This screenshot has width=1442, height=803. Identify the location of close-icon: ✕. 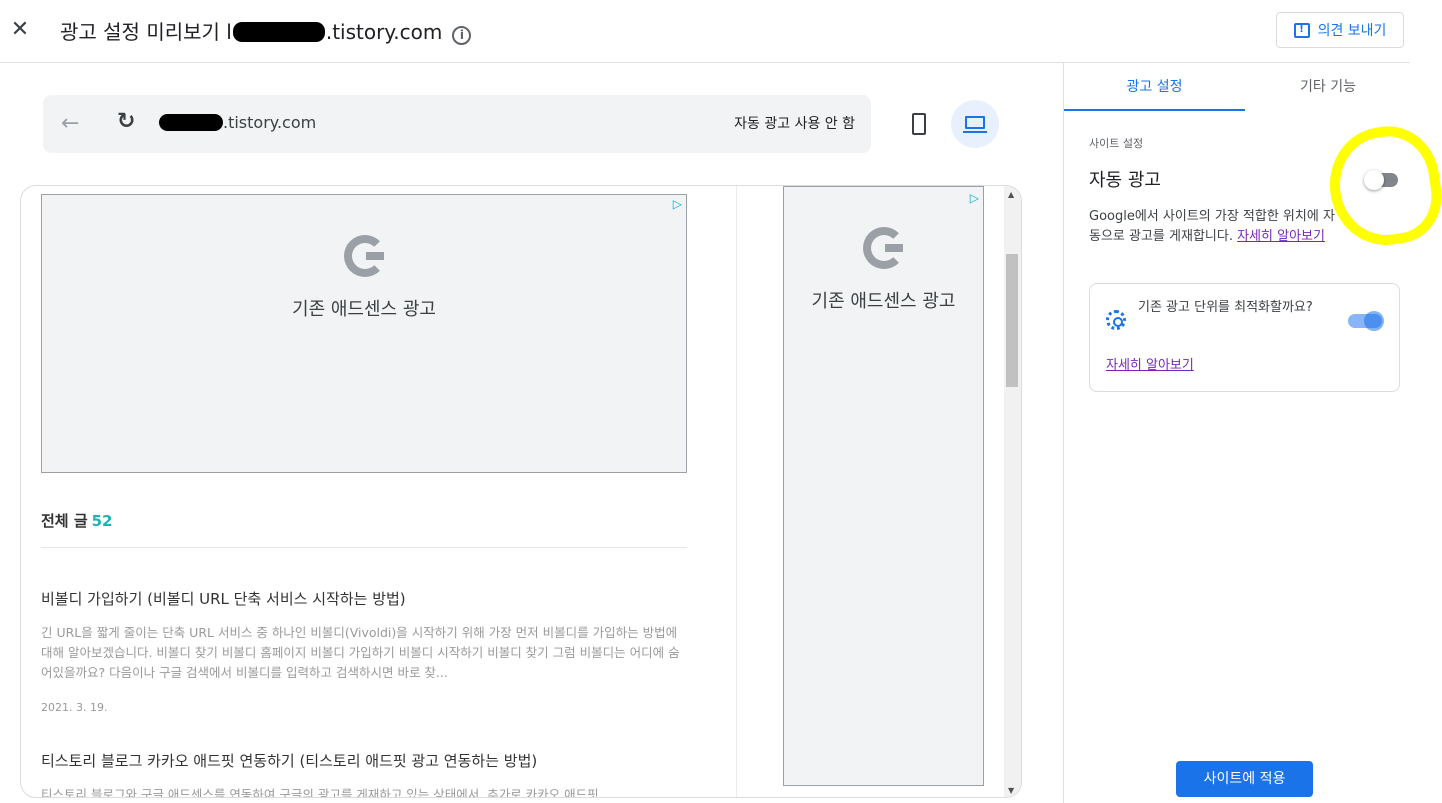
(20, 30).